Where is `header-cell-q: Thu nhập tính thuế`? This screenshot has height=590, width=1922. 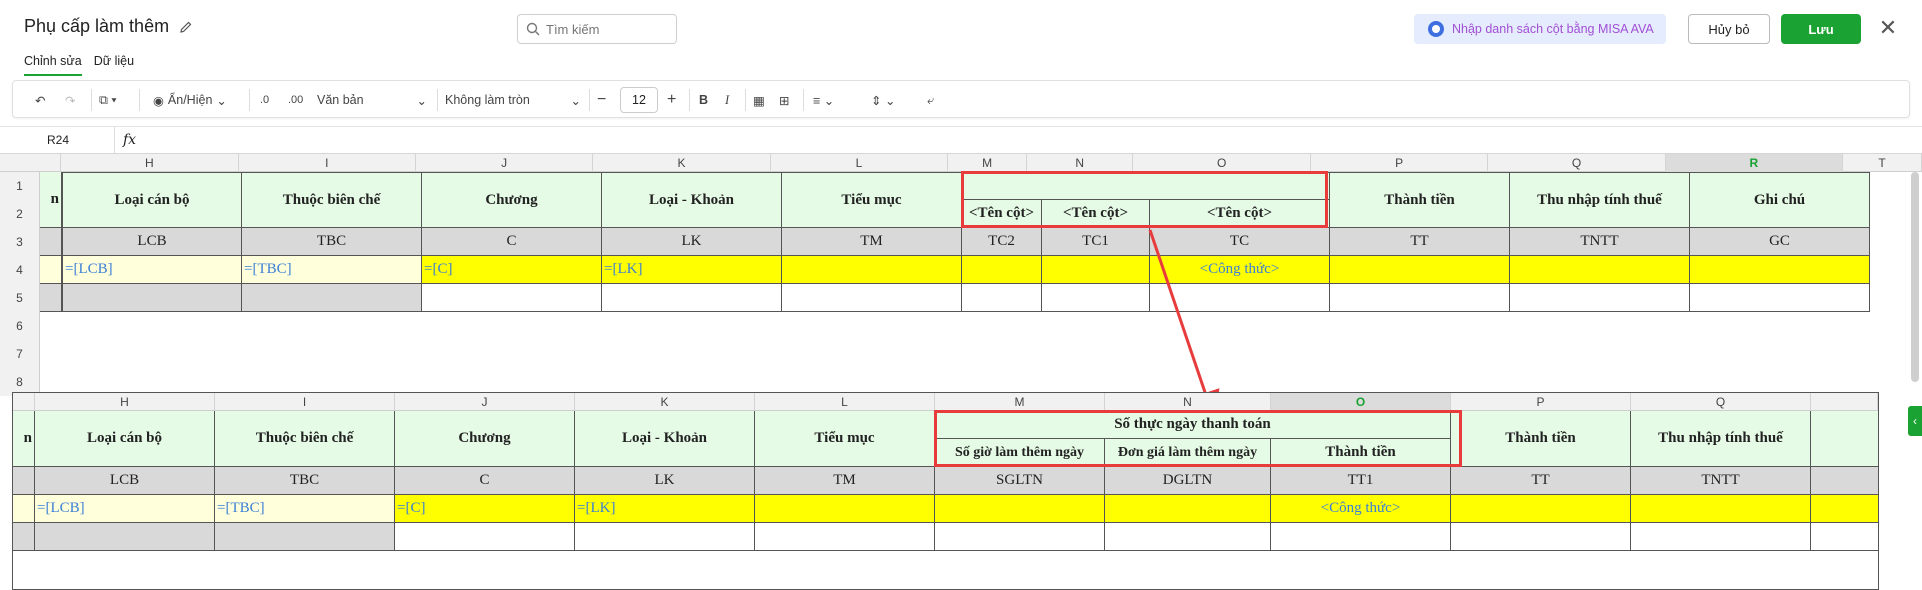 header-cell-q: Thu nhập tính thuế is located at coordinates (1721, 439).